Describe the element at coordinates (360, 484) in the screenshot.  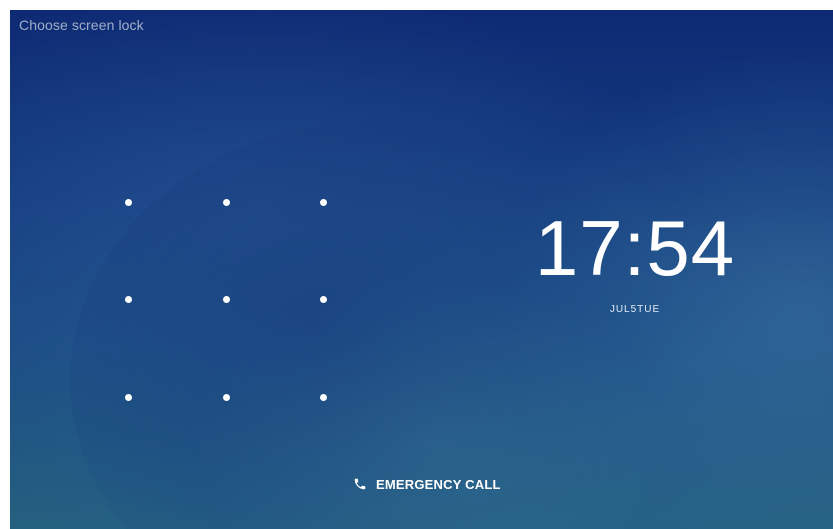
I see `phone-icon` at that location.